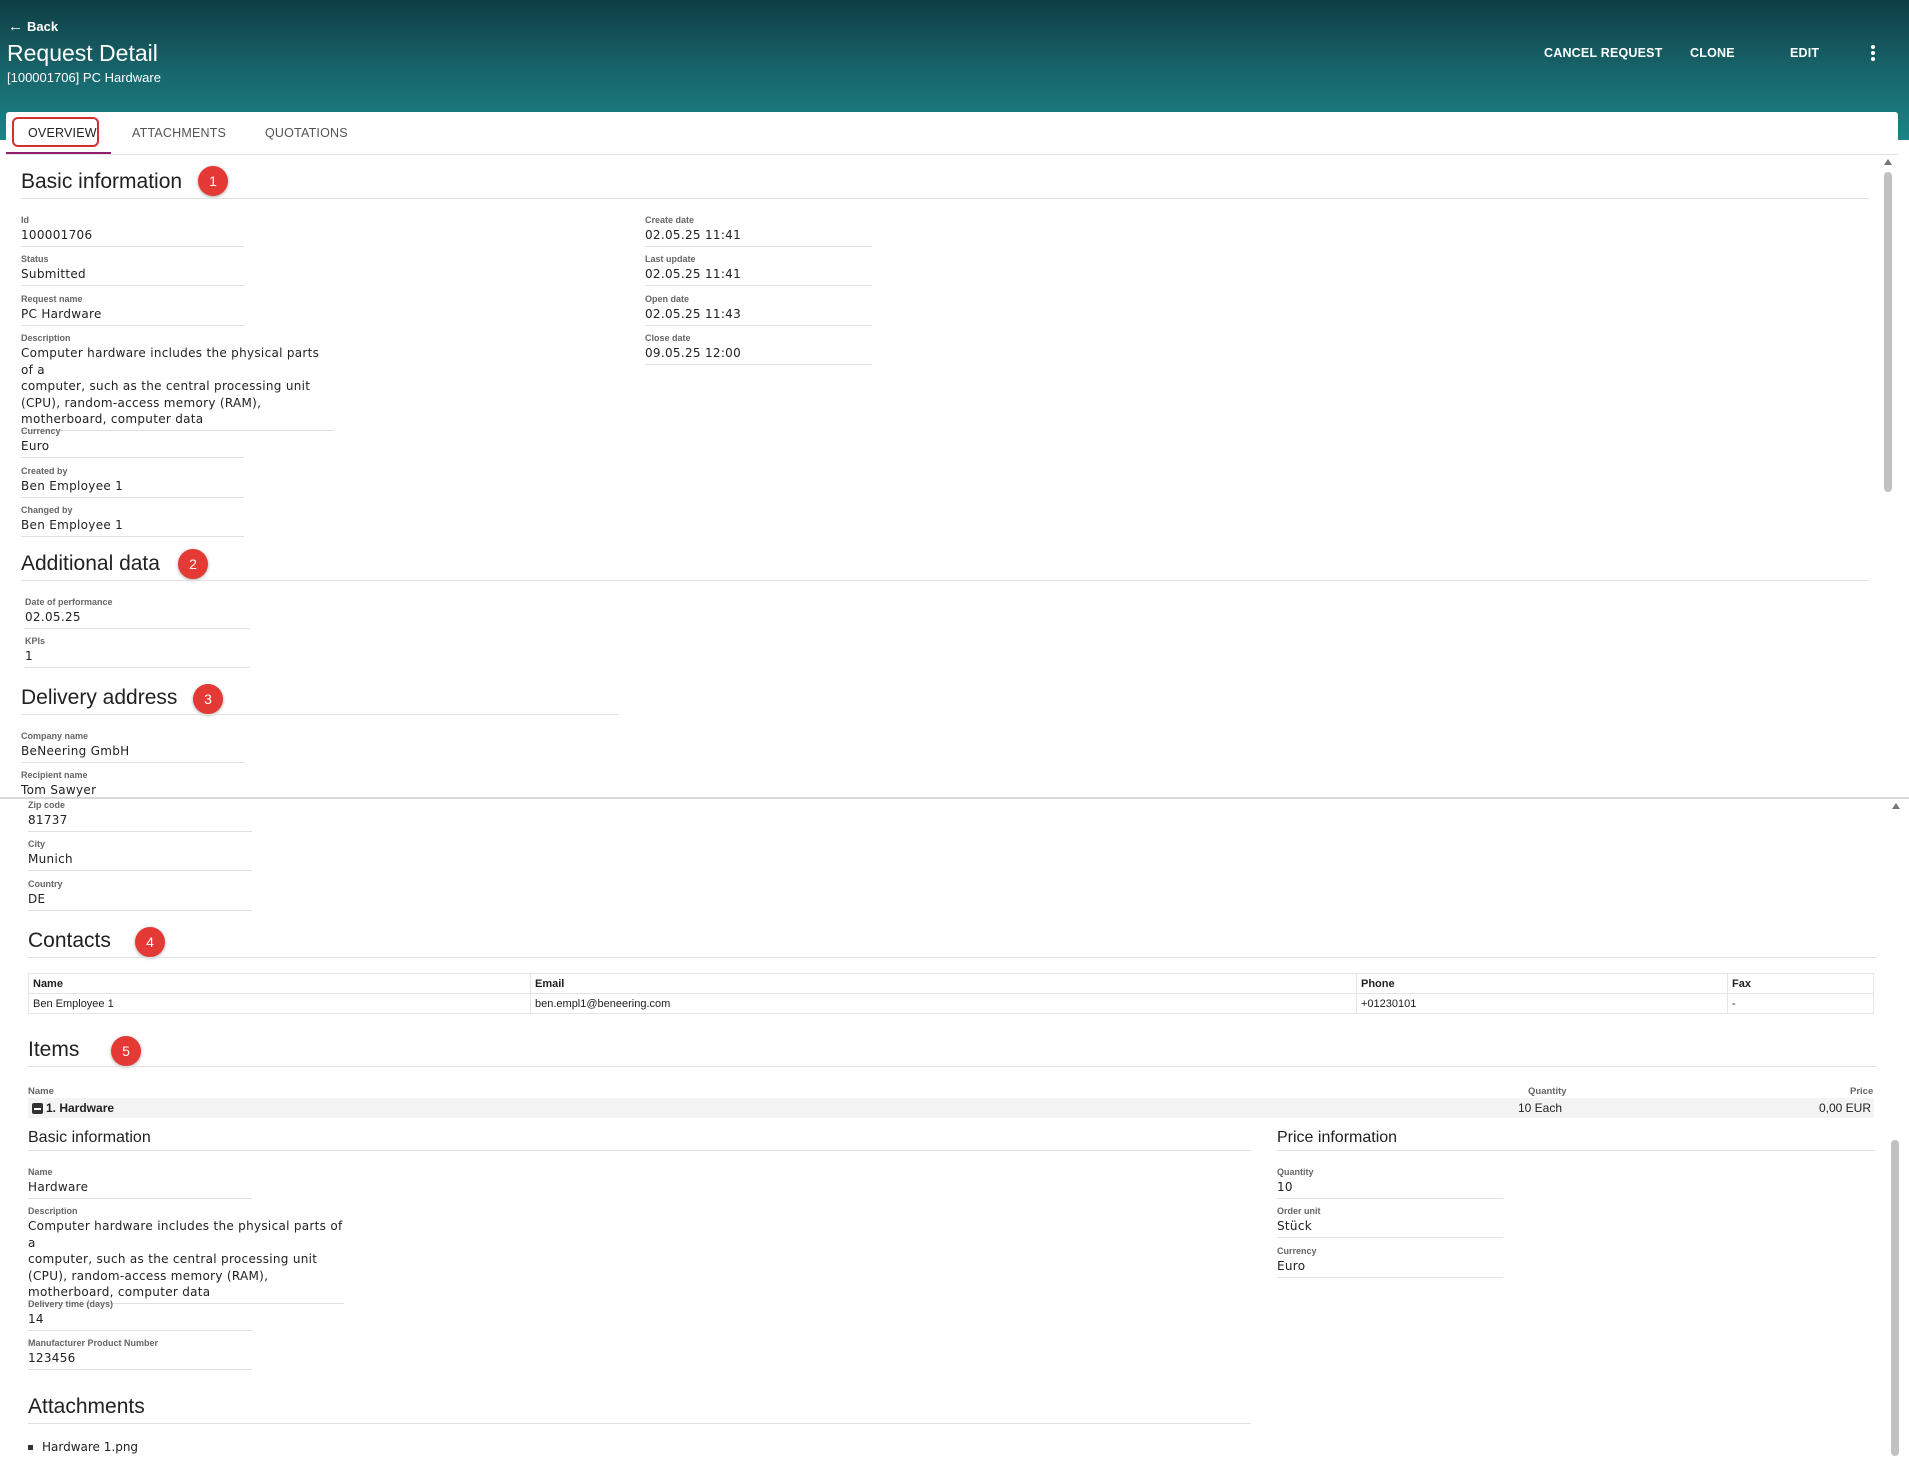 The height and width of the screenshot is (1458, 1909). I want to click on scrollbar-thumb-bottom, so click(1895, 1298).